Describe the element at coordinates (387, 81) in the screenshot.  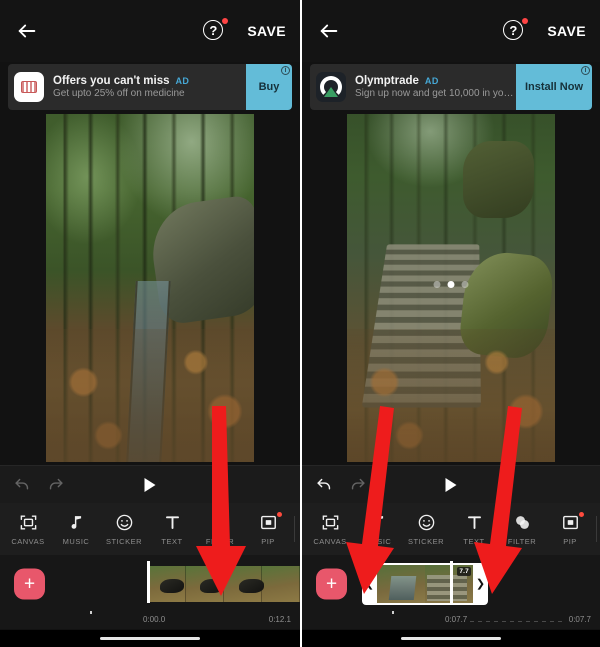
I see `ad-title: Olymptrade` at that location.